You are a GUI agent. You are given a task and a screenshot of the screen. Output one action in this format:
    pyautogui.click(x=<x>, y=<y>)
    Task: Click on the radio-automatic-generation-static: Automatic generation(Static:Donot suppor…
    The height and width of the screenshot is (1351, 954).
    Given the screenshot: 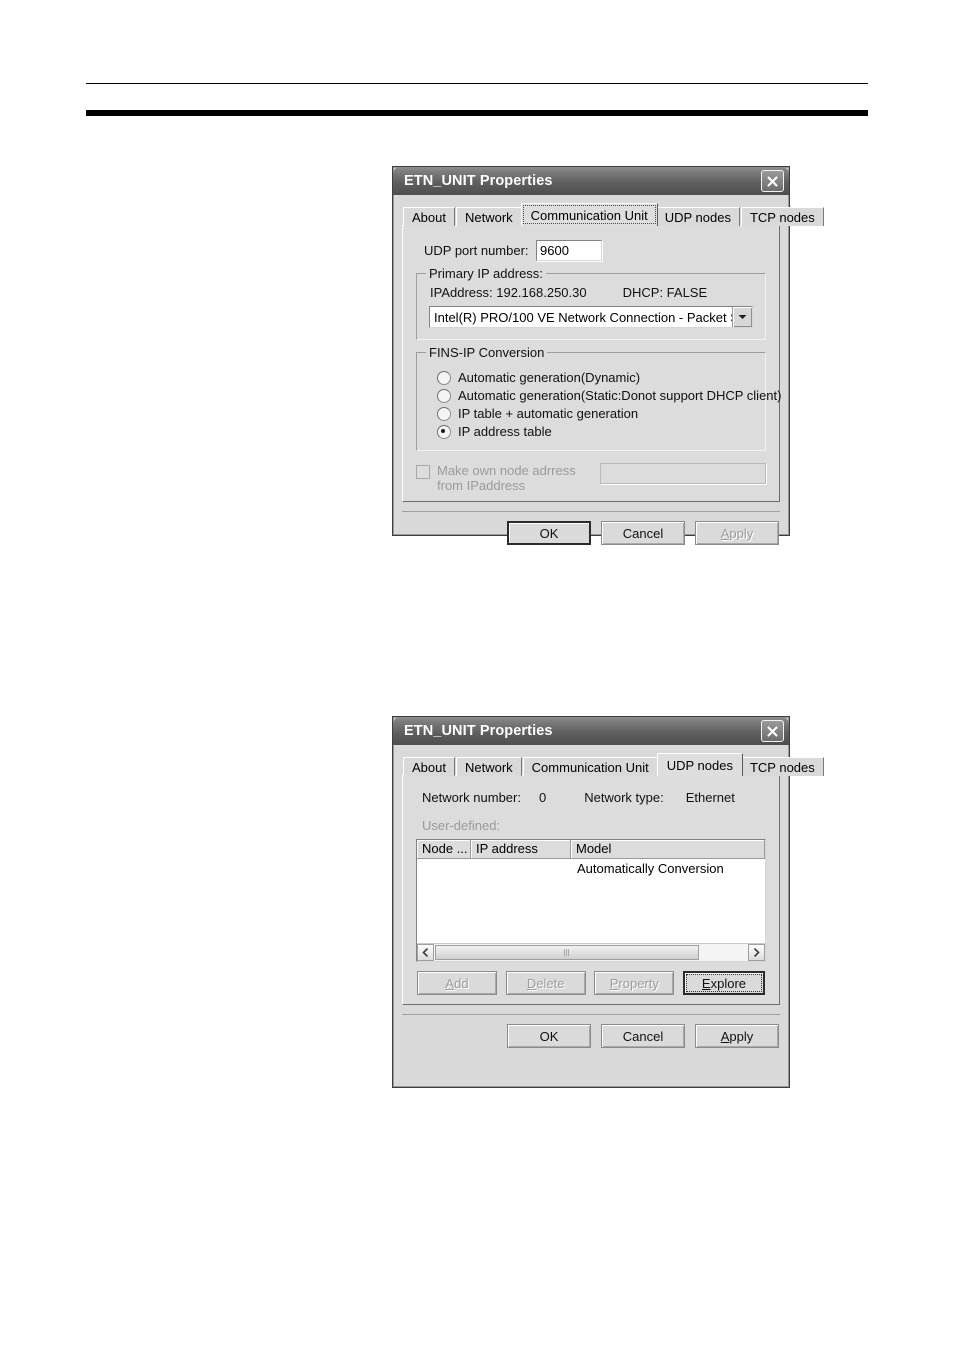 What is the action you would take?
    pyautogui.click(x=609, y=395)
    